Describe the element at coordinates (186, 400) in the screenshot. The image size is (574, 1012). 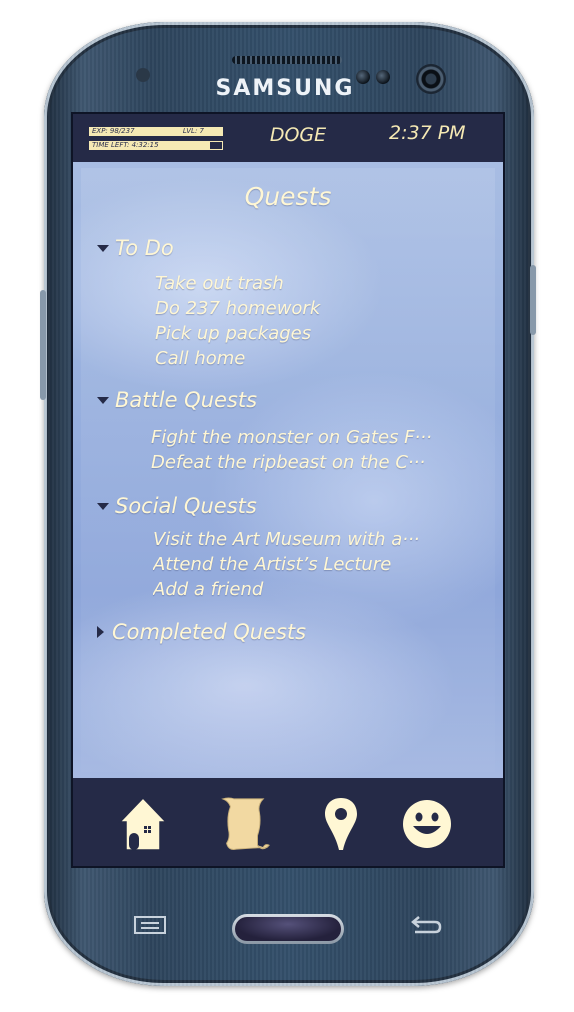
I see `section-label: Battle Quests` at that location.